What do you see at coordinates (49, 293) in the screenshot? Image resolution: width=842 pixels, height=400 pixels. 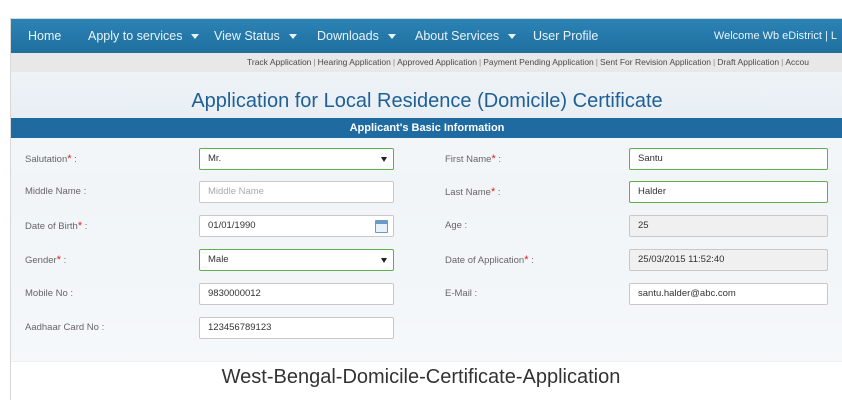 I see `mobile-label: Mobile No :` at bounding box center [49, 293].